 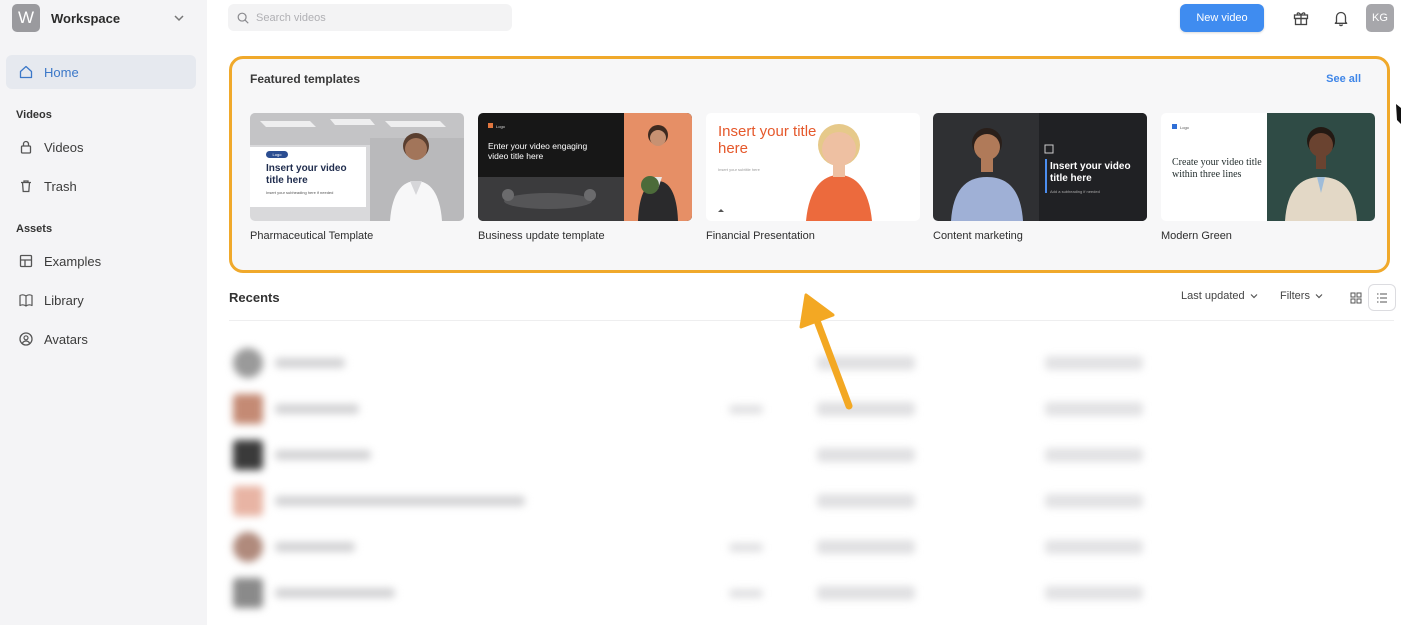 I want to click on template-subtitle: Insert your subheading here if needed, so click(x=300, y=192).